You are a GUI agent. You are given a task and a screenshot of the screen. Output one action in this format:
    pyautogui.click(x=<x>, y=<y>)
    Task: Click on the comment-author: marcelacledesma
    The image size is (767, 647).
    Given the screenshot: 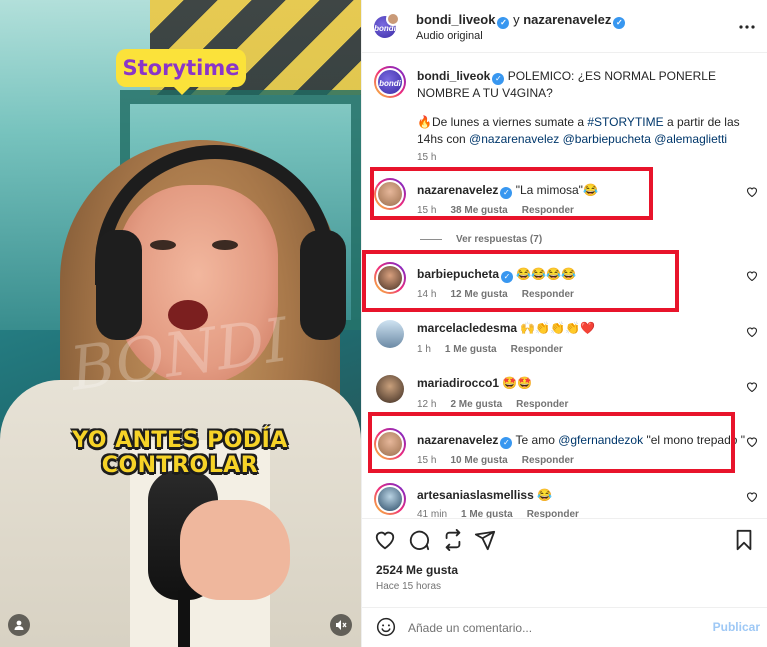 What is the action you would take?
    pyautogui.click(x=467, y=328)
    